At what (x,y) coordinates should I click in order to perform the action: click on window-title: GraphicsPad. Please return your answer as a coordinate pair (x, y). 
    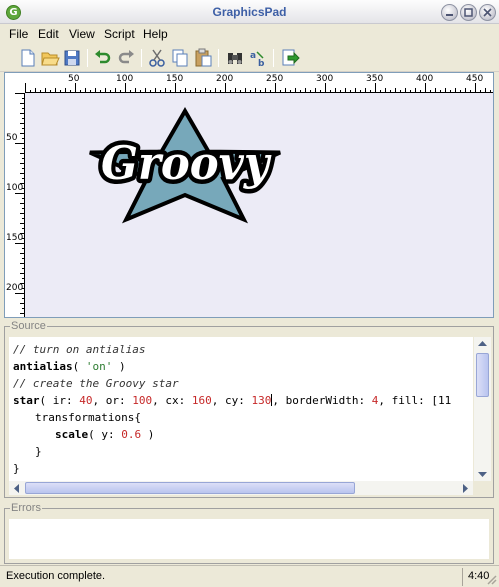
    Looking at the image, I should click on (249, 12).